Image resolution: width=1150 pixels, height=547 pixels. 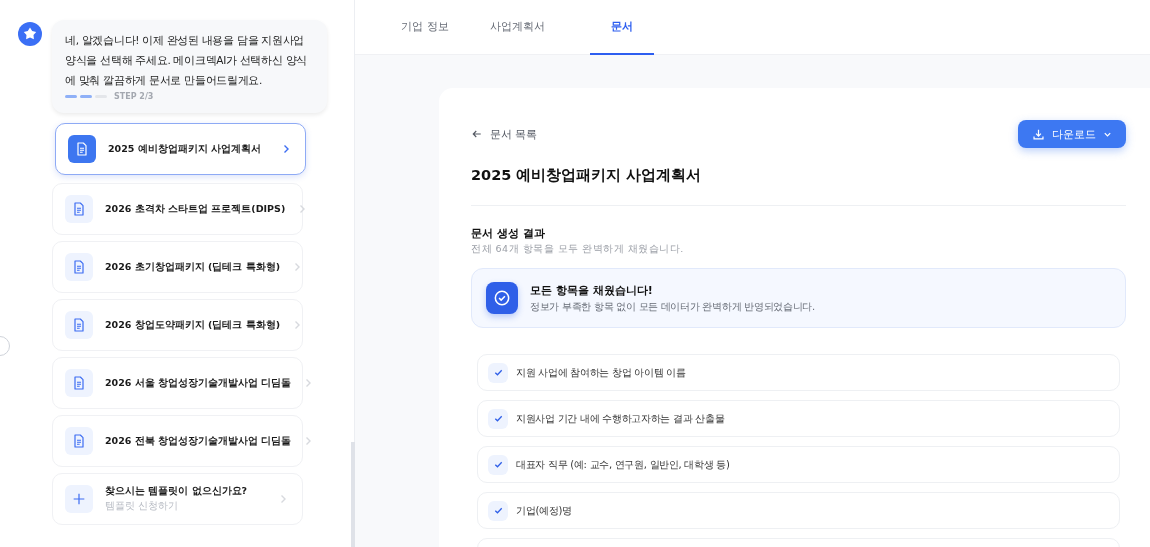 What do you see at coordinates (1072, 134) in the screenshot?
I see `download-button: 다운로드` at bounding box center [1072, 134].